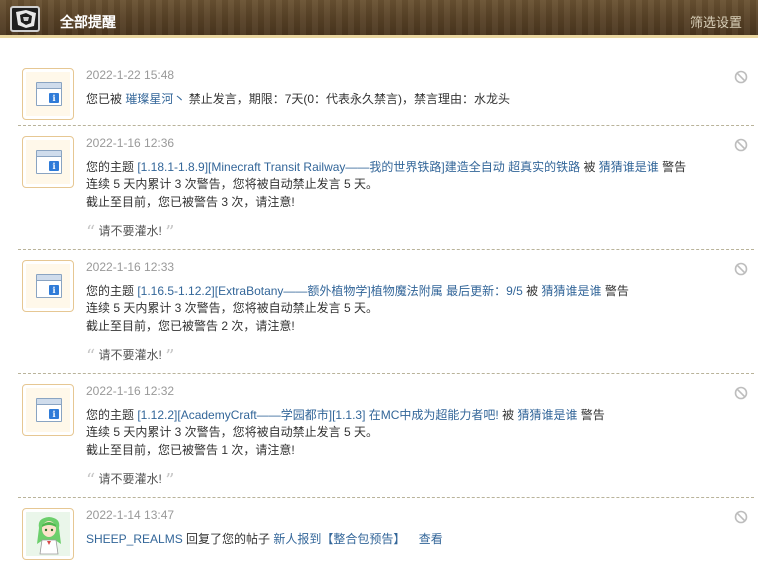 The height and width of the screenshot is (568, 758). What do you see at coordinates (190, 325) in the screenshot?
I see `warning-count-text: 截止至目前，您已被警告 2 次，请注意!` at bounding box center [190, 325].